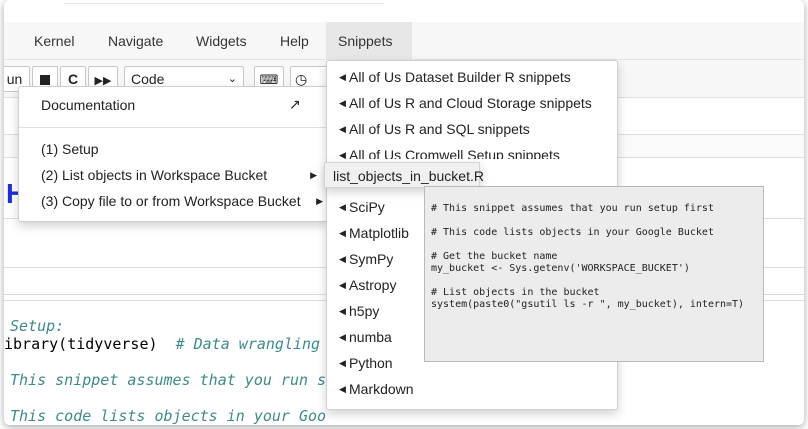  I want to click on menu-snippets: Snippets, so click(369, 41).